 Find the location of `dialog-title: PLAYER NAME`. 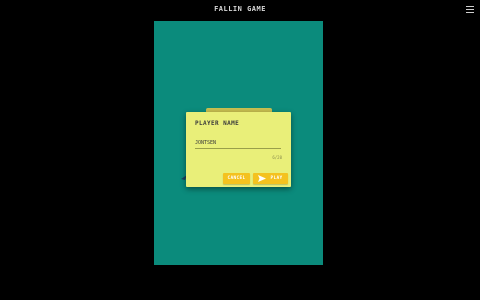

dialog-title: PLAYER NAME is located at coordinates (217, 123).